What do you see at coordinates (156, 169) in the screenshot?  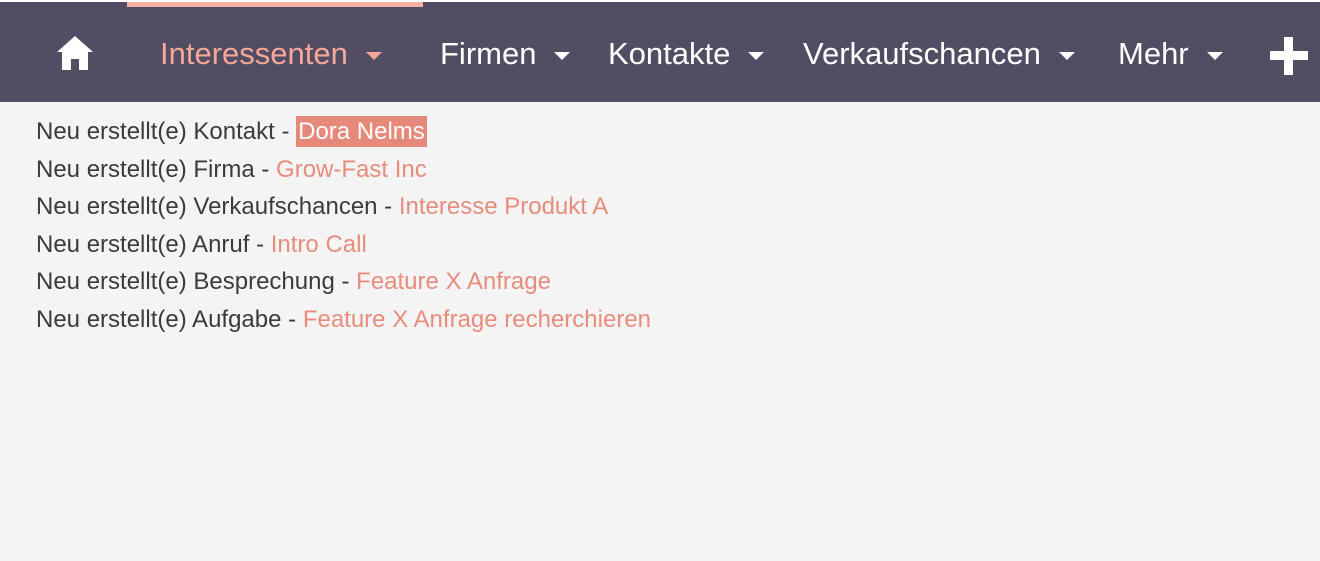 I see `record-type-label: Neu erstellt(e) Firma -` at bounding box center [156, 169].